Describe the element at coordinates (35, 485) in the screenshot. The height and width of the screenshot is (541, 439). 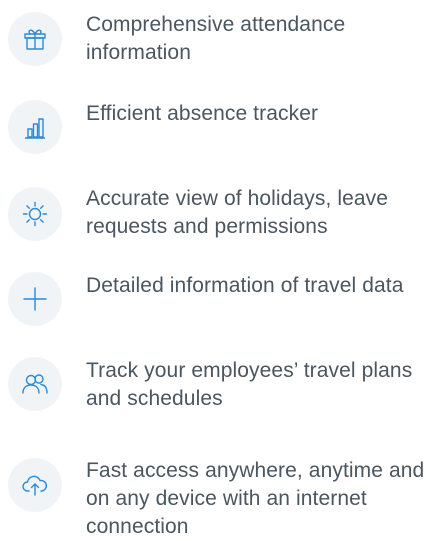
I see `cloud-upload-icon` at that location.